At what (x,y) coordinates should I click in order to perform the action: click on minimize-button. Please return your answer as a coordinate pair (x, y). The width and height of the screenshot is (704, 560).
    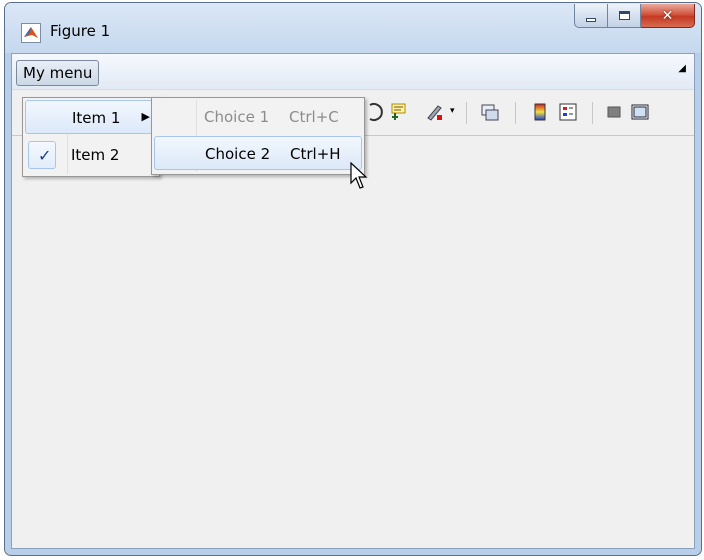
    Looking at the image, I should click on (591, 16).